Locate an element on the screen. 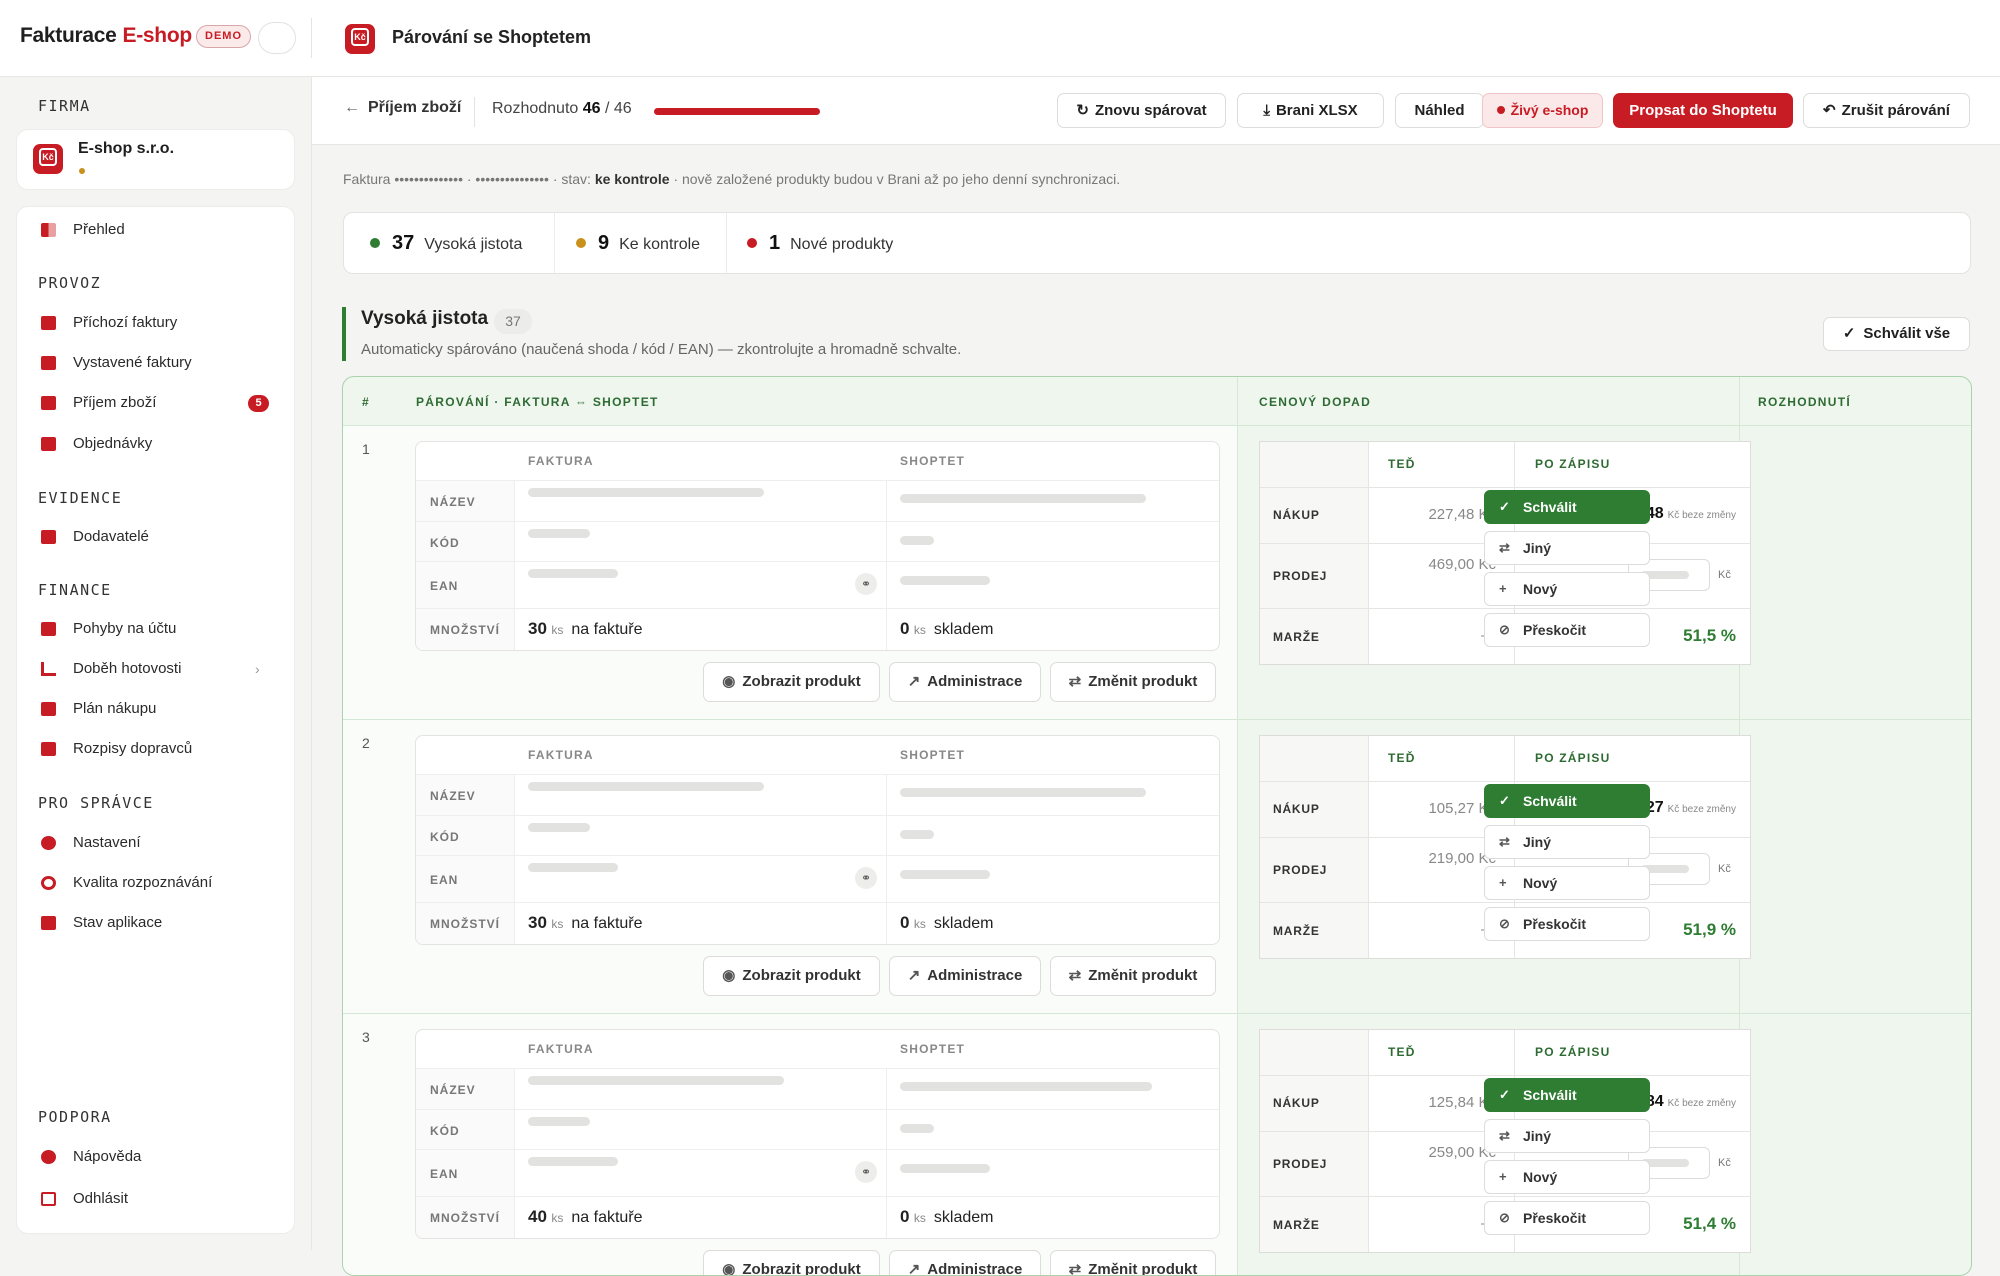  upload-doc-icon is located at coordinates (48, 363).